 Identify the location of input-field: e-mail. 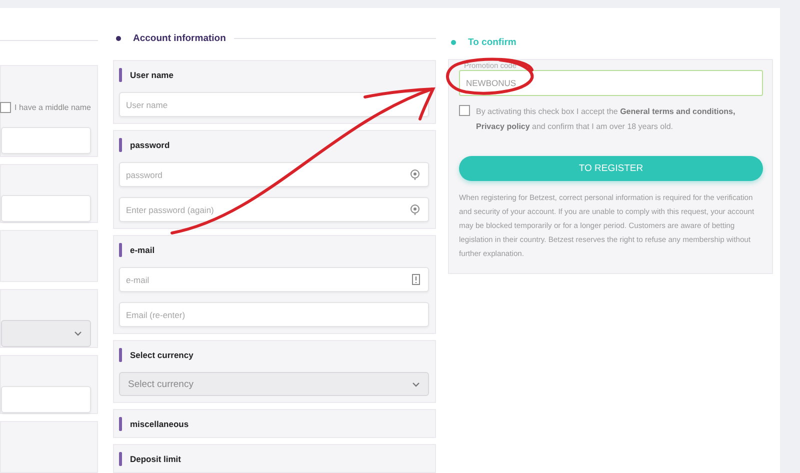
(274, 279).